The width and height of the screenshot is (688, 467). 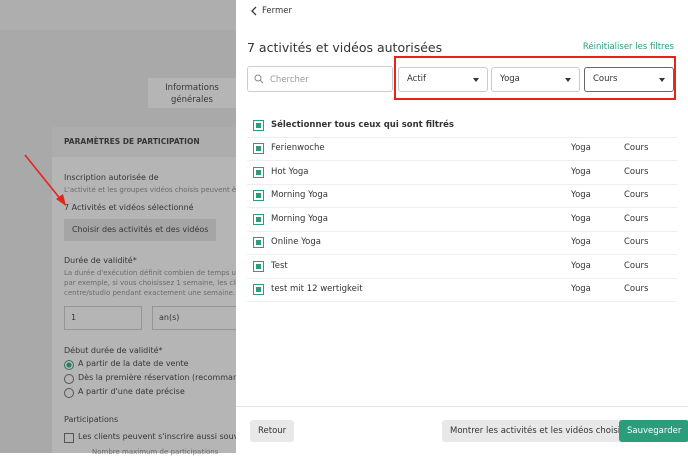 I want to click on select-all-label: Sélectionner tous ceux qui sont filtrés, so click(x=362, y=125).